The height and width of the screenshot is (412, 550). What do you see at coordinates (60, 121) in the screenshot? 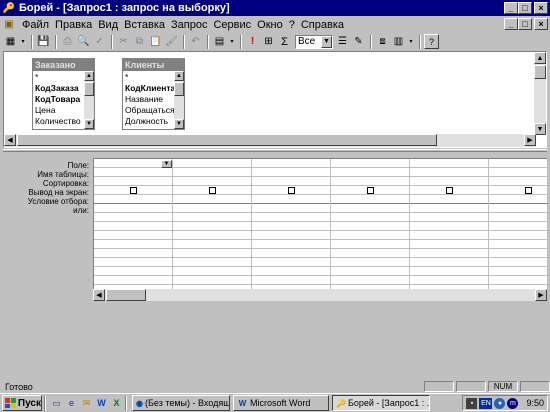
I see `field-item: Количество` at bounding box center [60, 121].